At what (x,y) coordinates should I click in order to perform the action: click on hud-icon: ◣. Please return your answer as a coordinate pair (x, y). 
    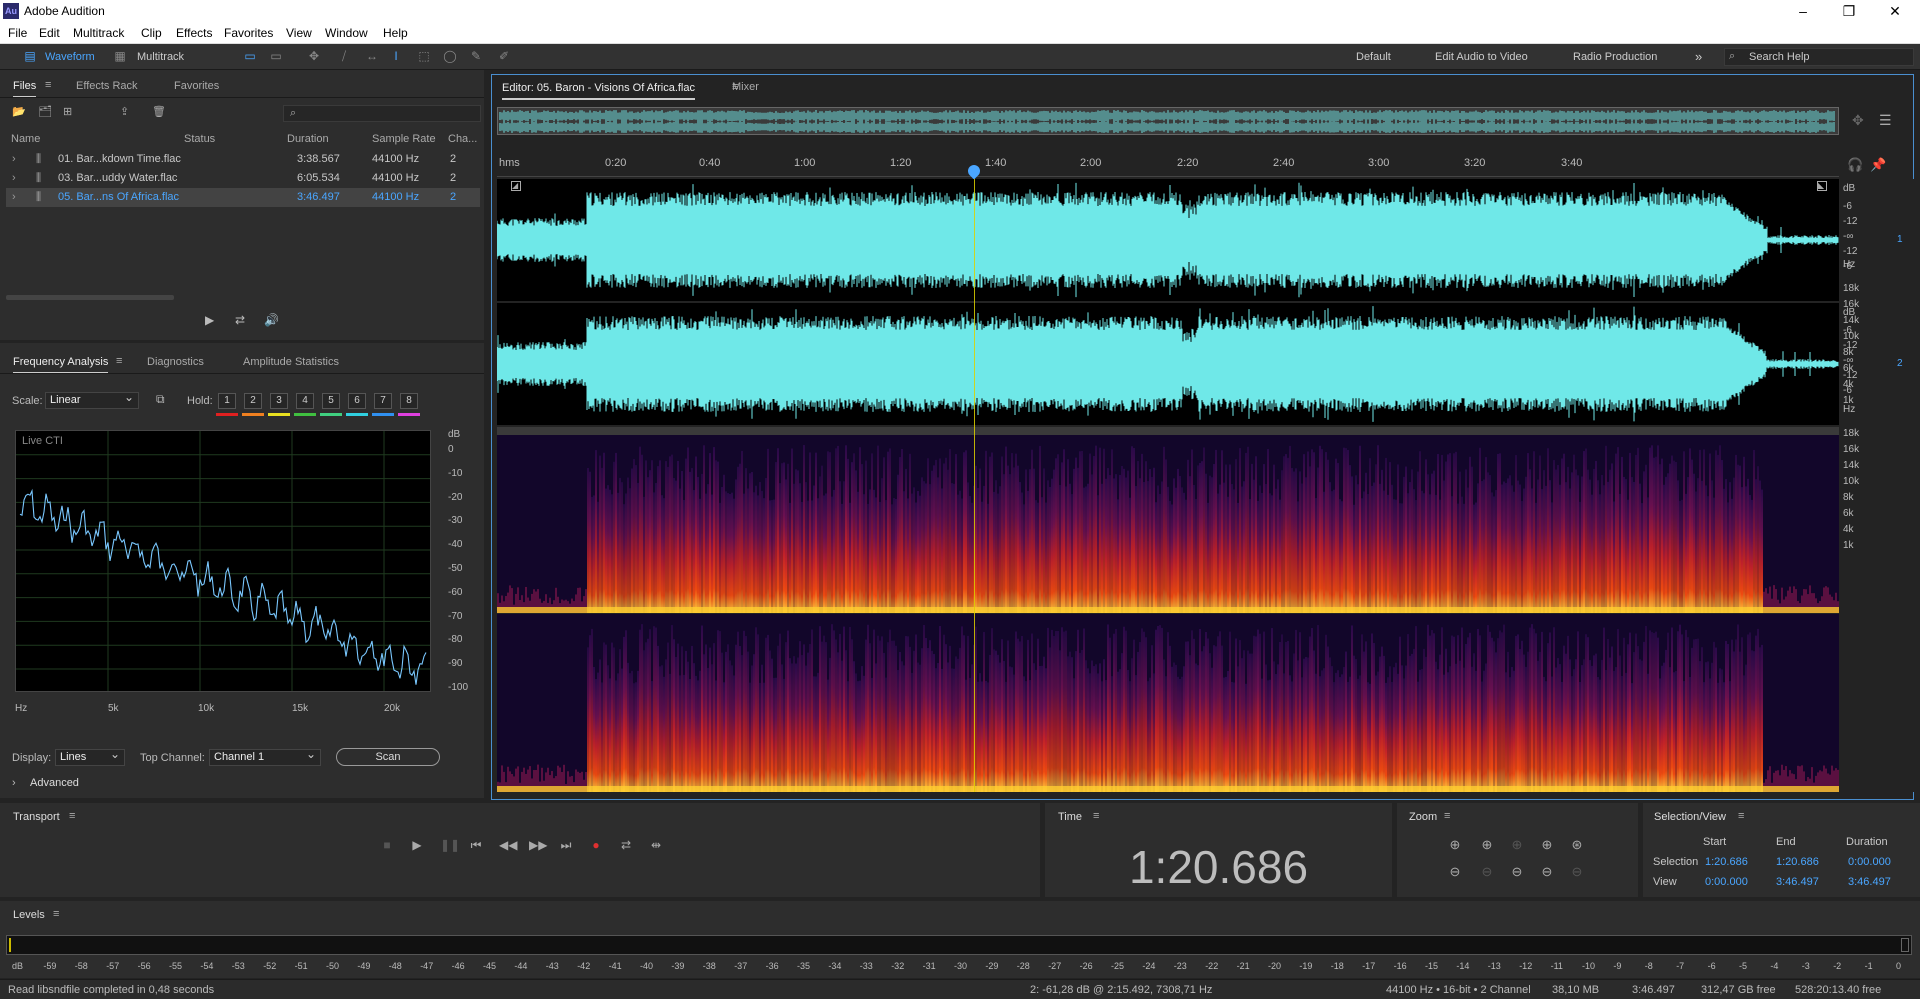
    Looking at the image, I should click on (1822, 186).